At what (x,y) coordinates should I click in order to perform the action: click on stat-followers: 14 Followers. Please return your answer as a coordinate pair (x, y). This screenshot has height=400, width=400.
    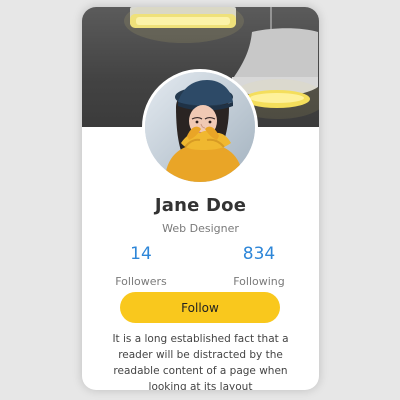
    Looking at the image, I should click on (141, 266).